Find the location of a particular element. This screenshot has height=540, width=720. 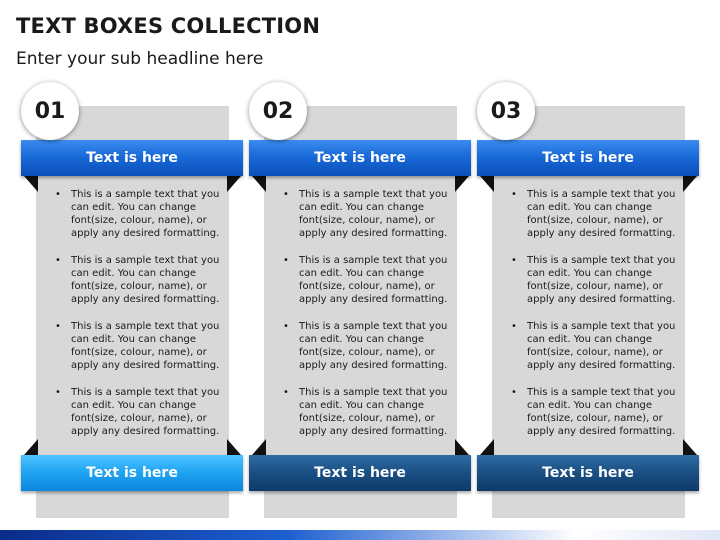

number-badge: 03 is located at coordinates (506, 111).